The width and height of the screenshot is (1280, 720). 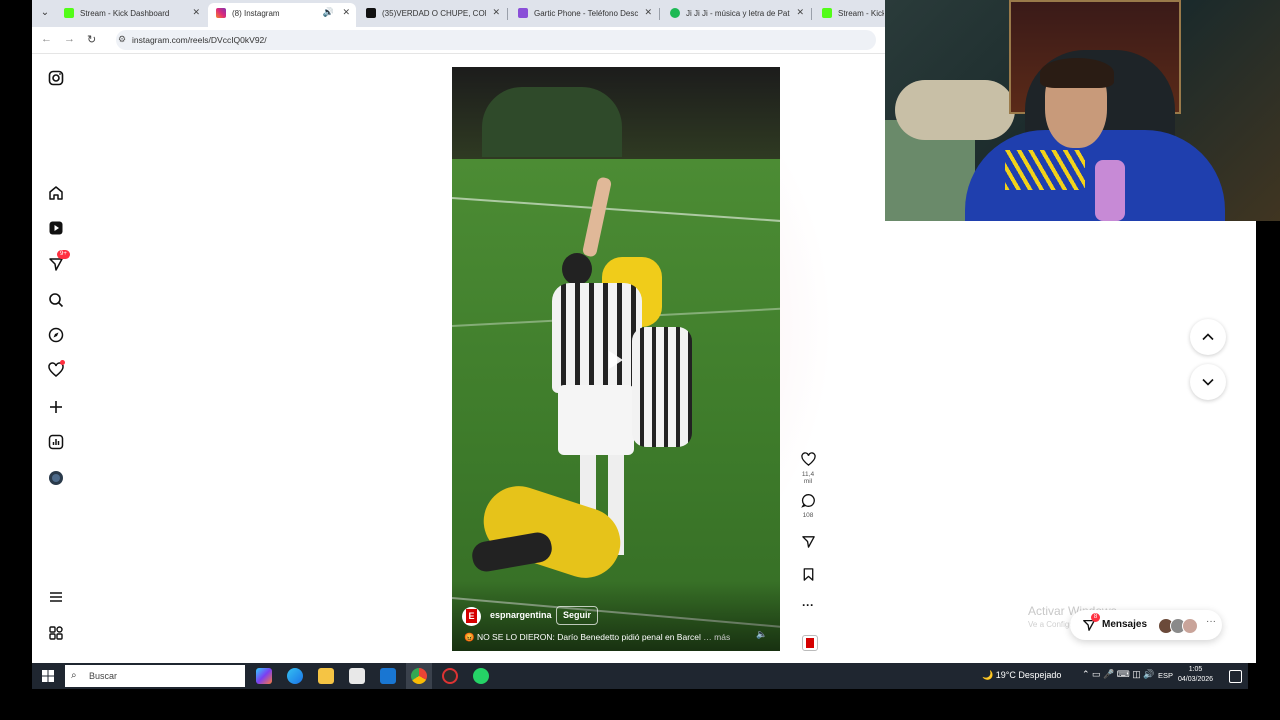 I want to click on comment-button: 108, so click(x=808, y=506).